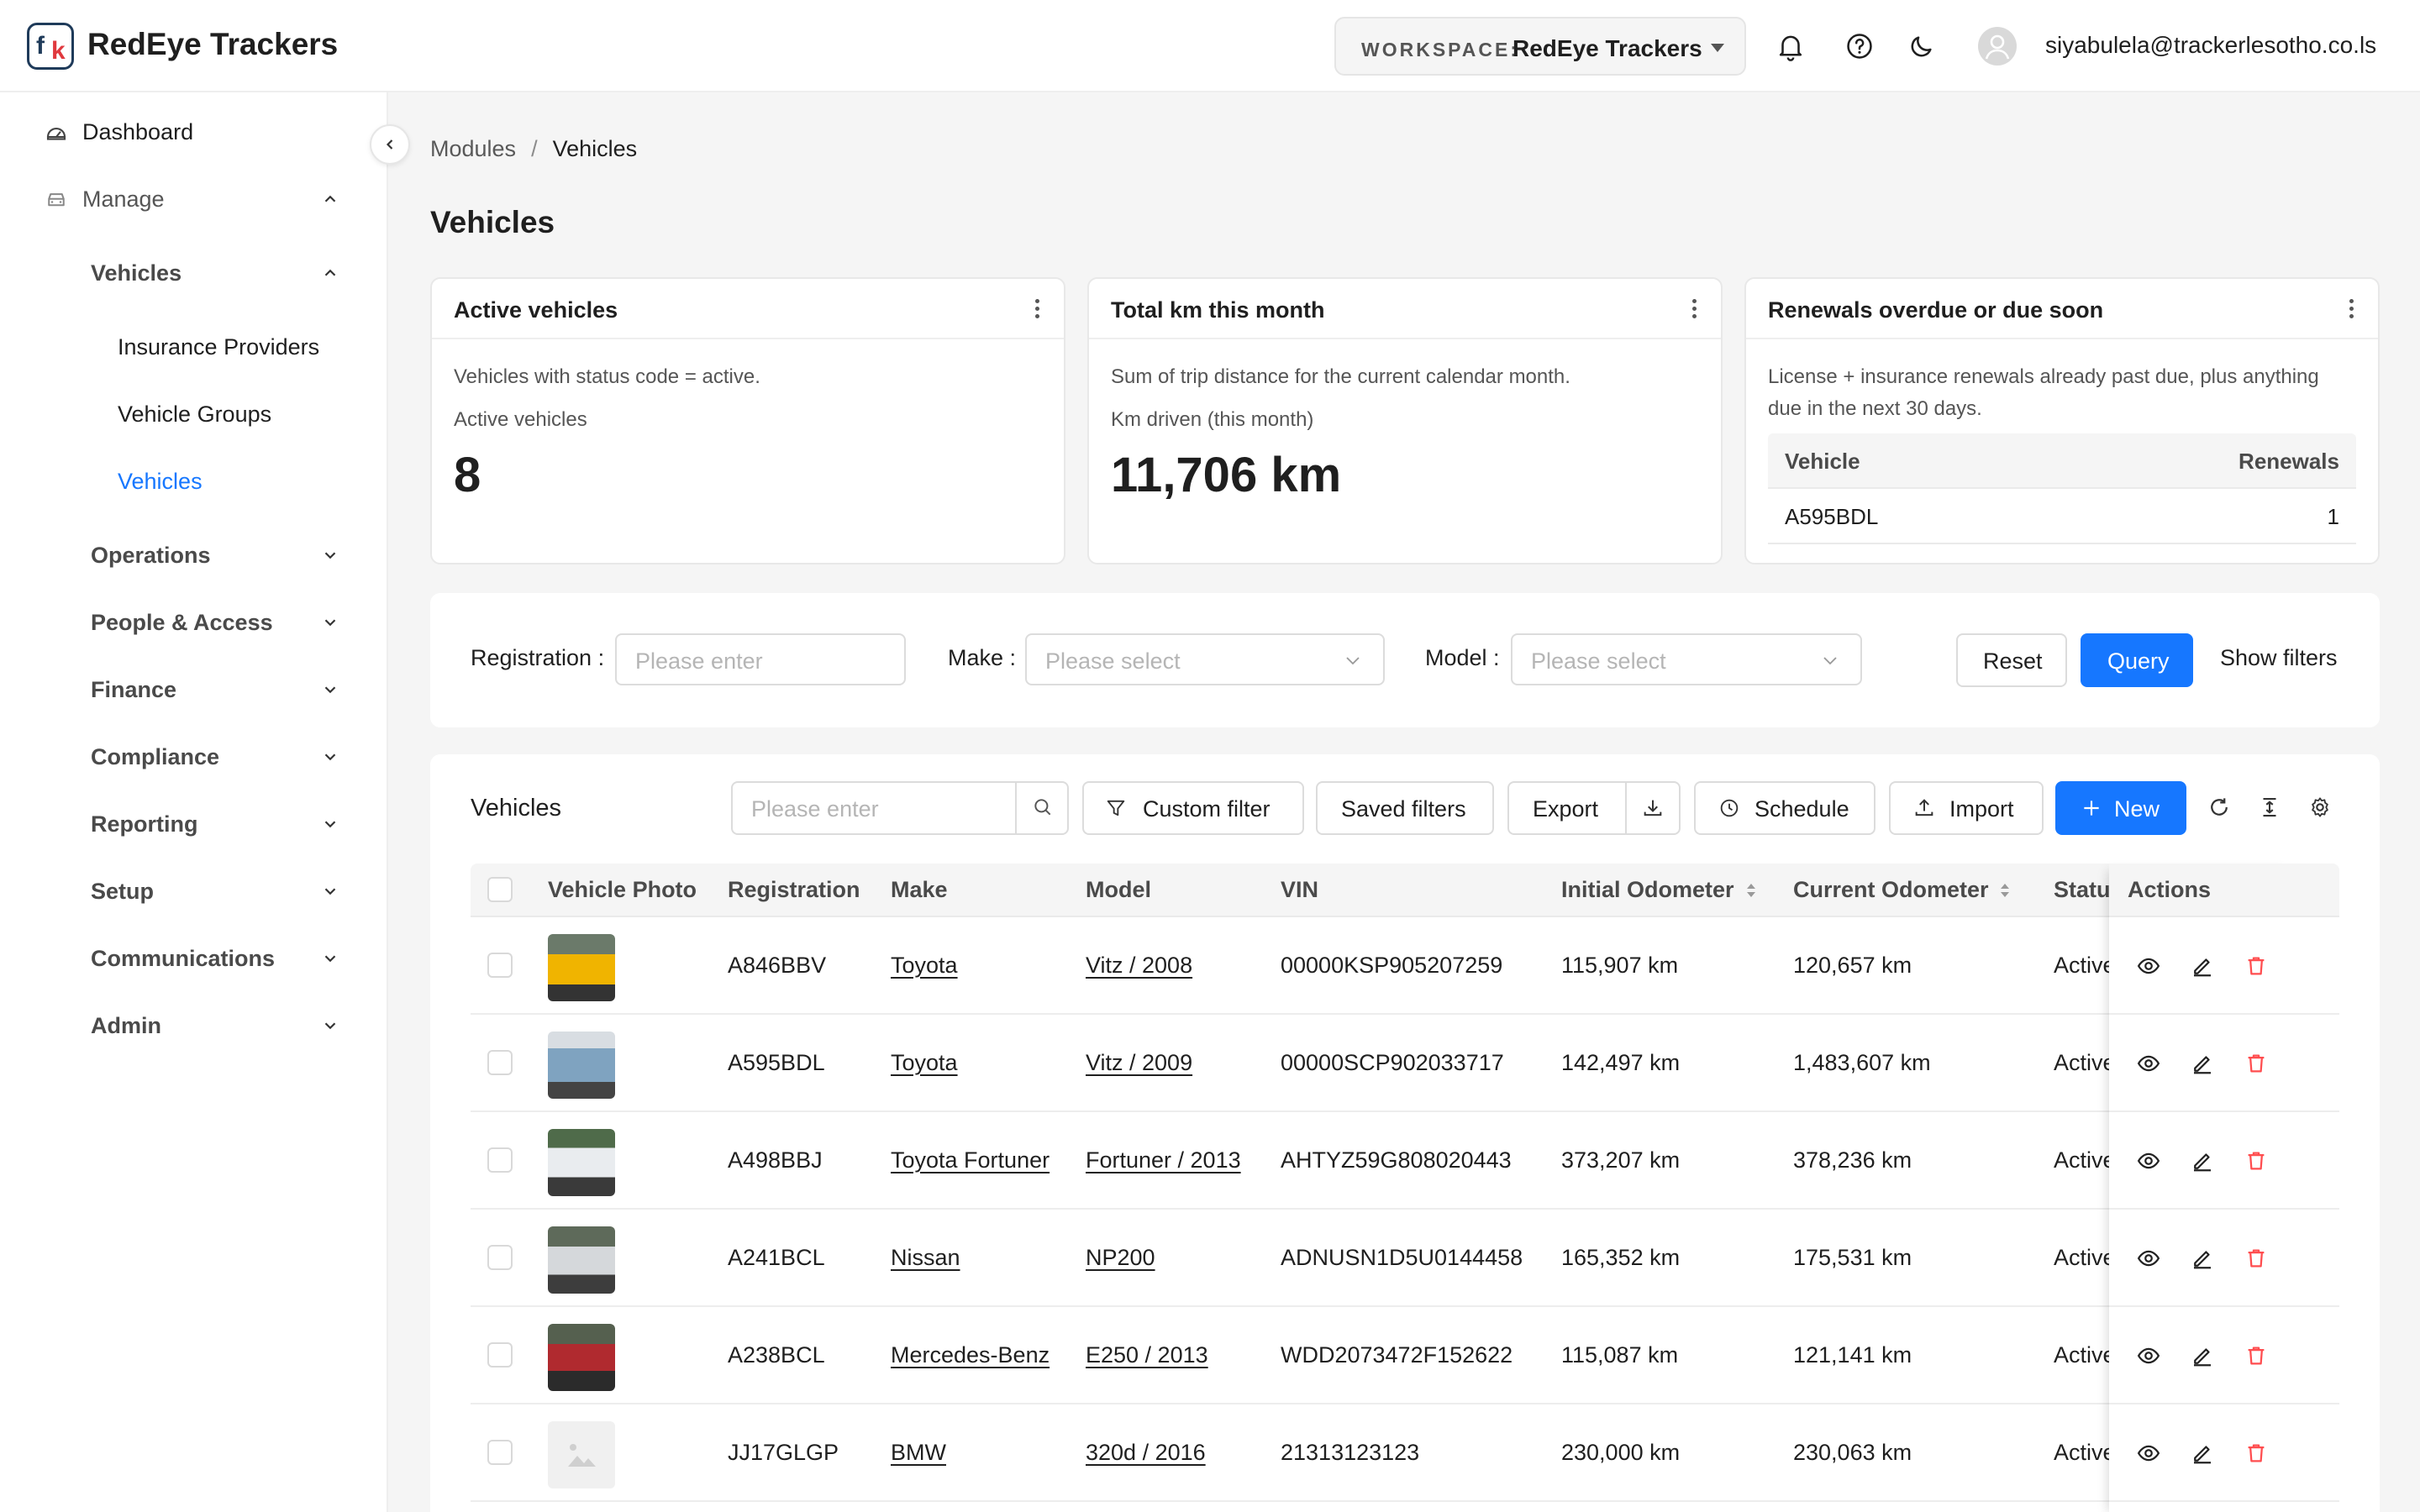 This screenshot has height=1512, width=2420. I want to click on cell-make-link: Nissan, so click(926, 1258).